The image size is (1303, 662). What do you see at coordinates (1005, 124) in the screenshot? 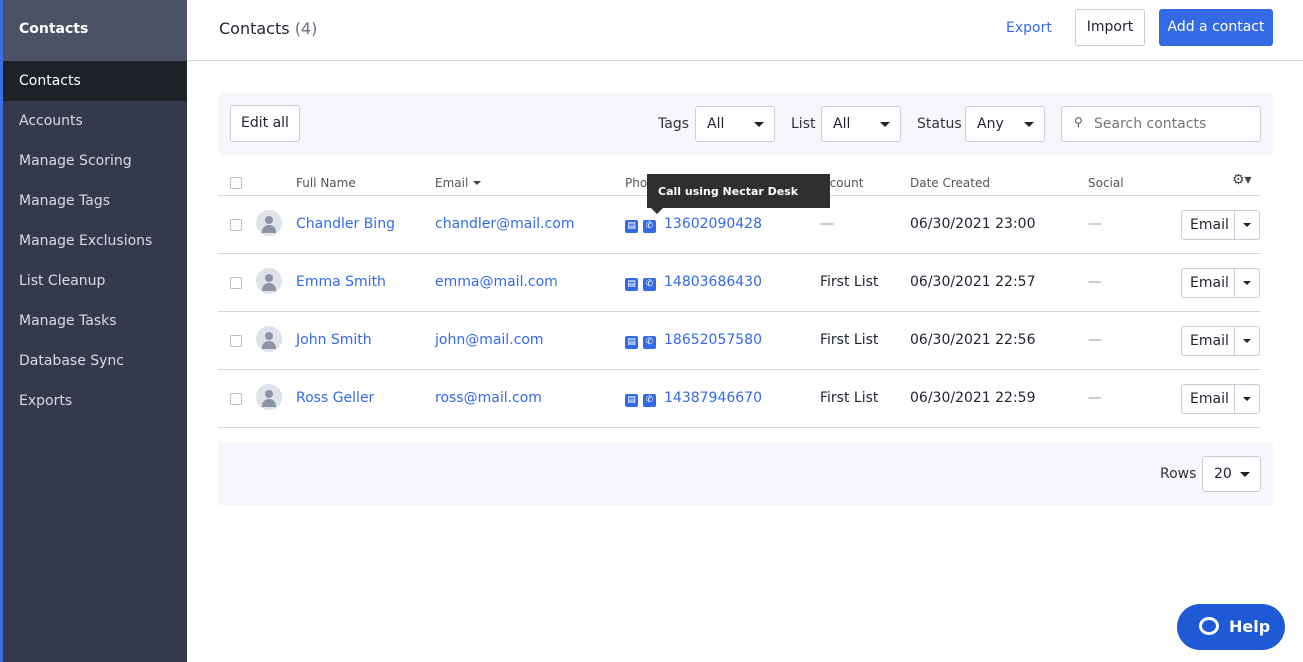
I see `status-select: Any` at bounding box center [1005, 124].